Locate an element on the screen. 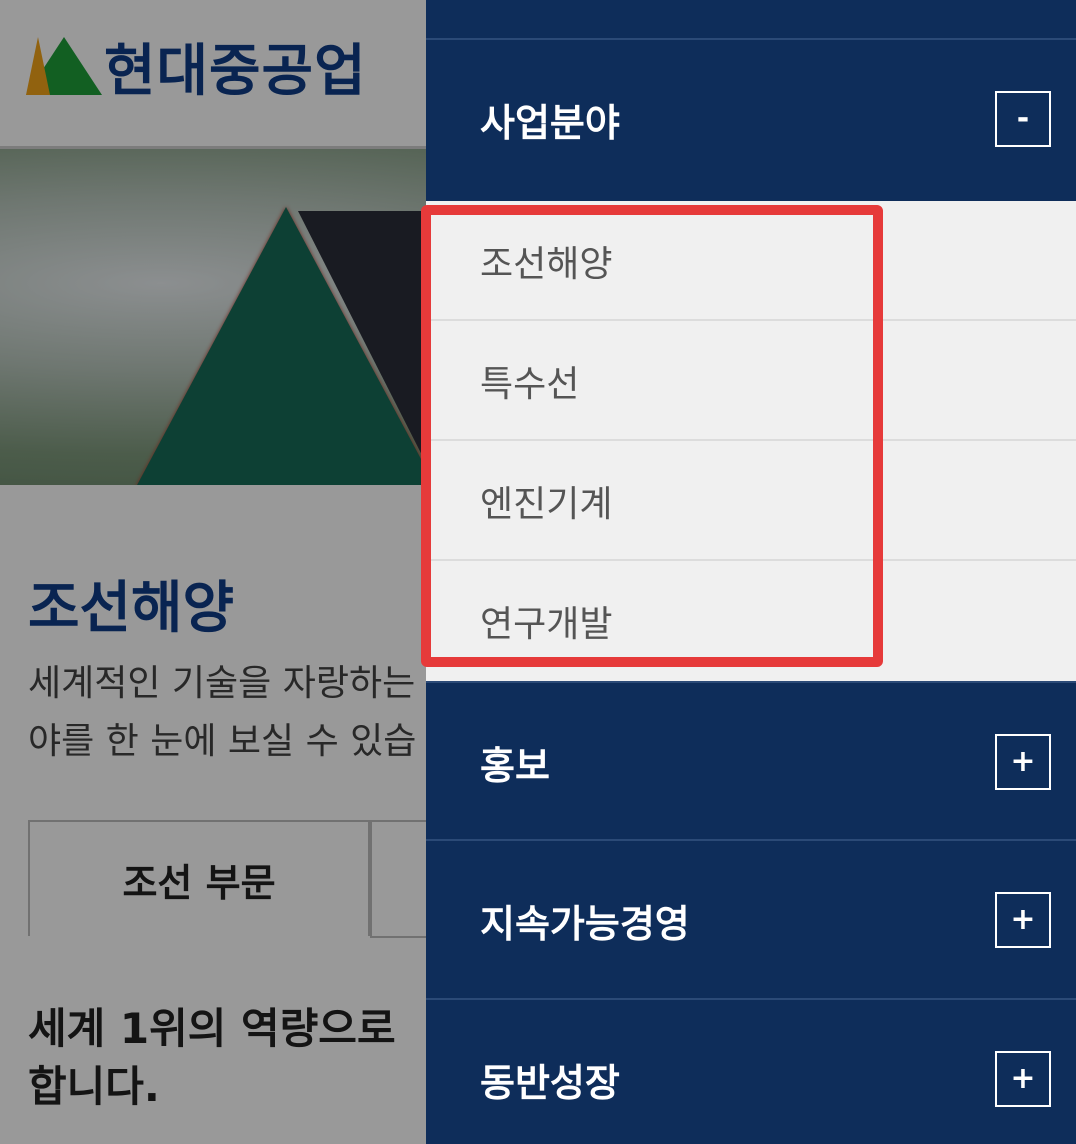 This screenshot has height=1144, width=1076. submenu-label: 조선해양 is located at coordinates (546, 264).